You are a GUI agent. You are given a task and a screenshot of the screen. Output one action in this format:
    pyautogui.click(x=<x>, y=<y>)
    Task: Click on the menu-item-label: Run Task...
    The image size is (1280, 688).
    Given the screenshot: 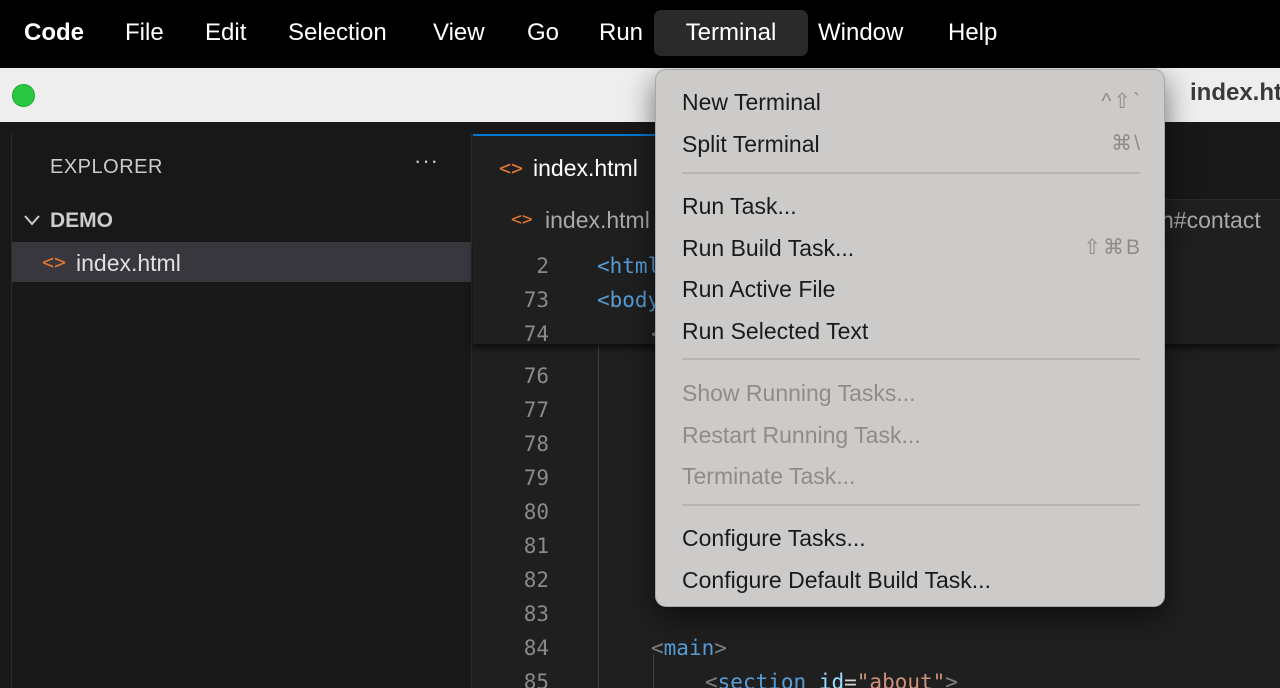 What is the action you would take?
    pyautogui.click(x=739, y=206)
    